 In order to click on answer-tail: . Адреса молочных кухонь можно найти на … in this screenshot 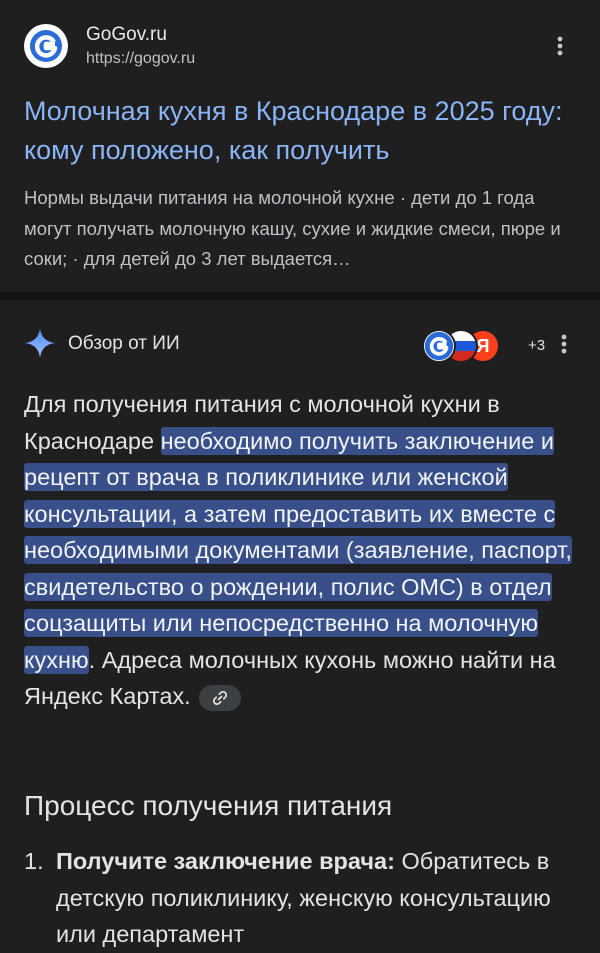, I will do `click(290, 678)`.